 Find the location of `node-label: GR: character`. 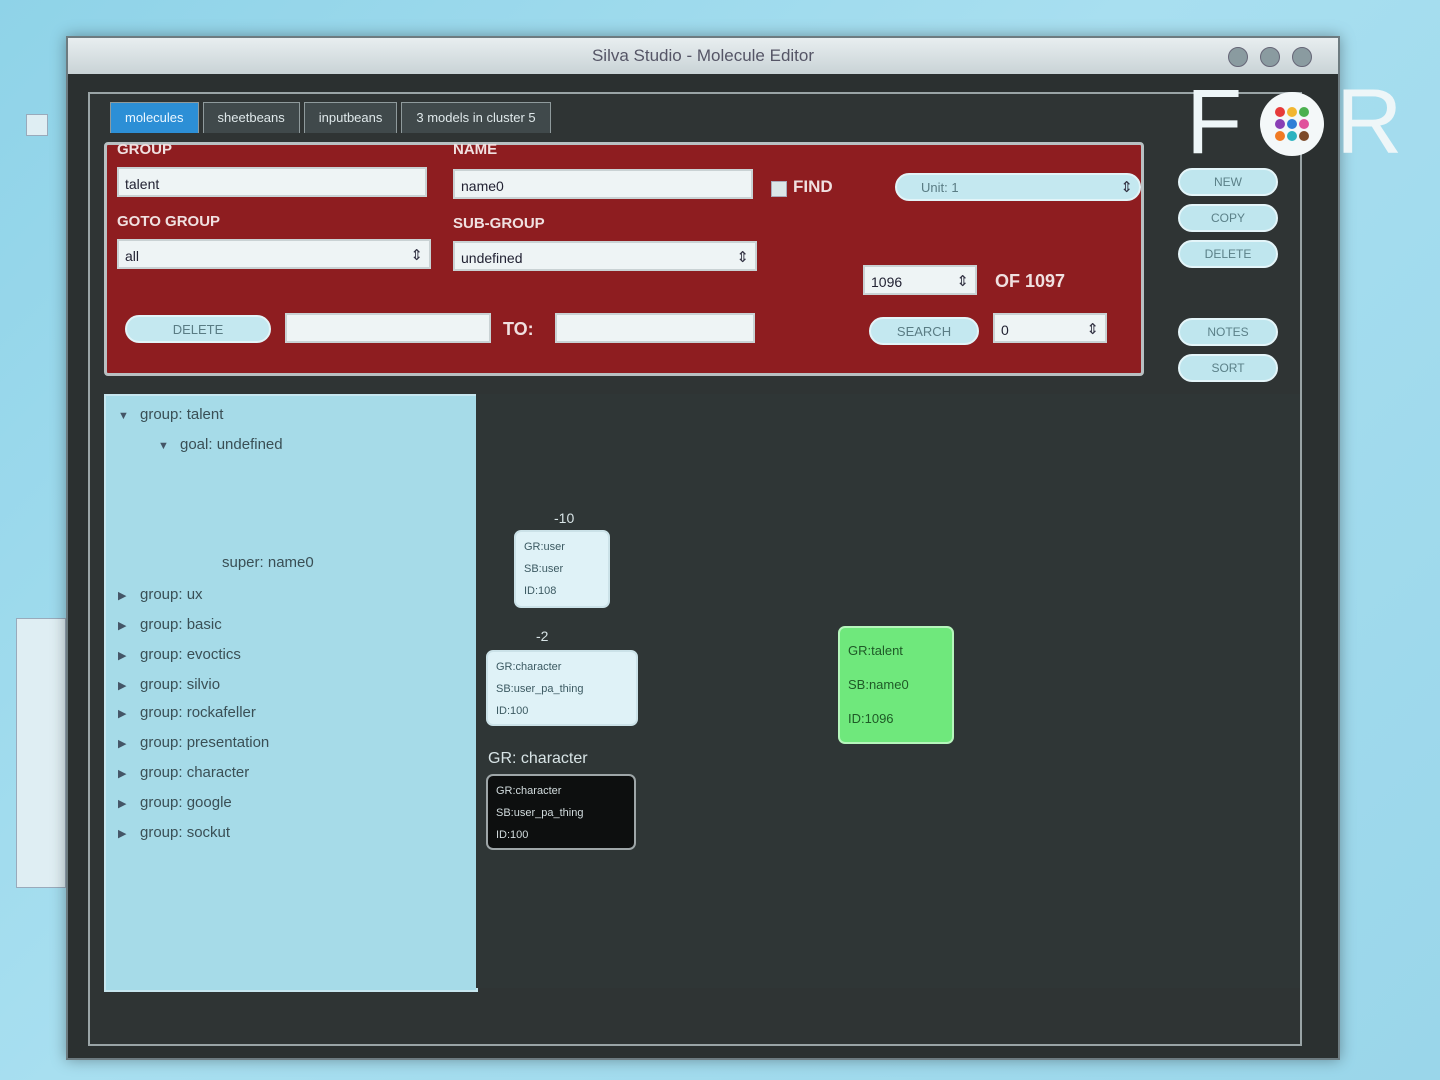

node-label: GR: character is located at coordinates (538, 758).